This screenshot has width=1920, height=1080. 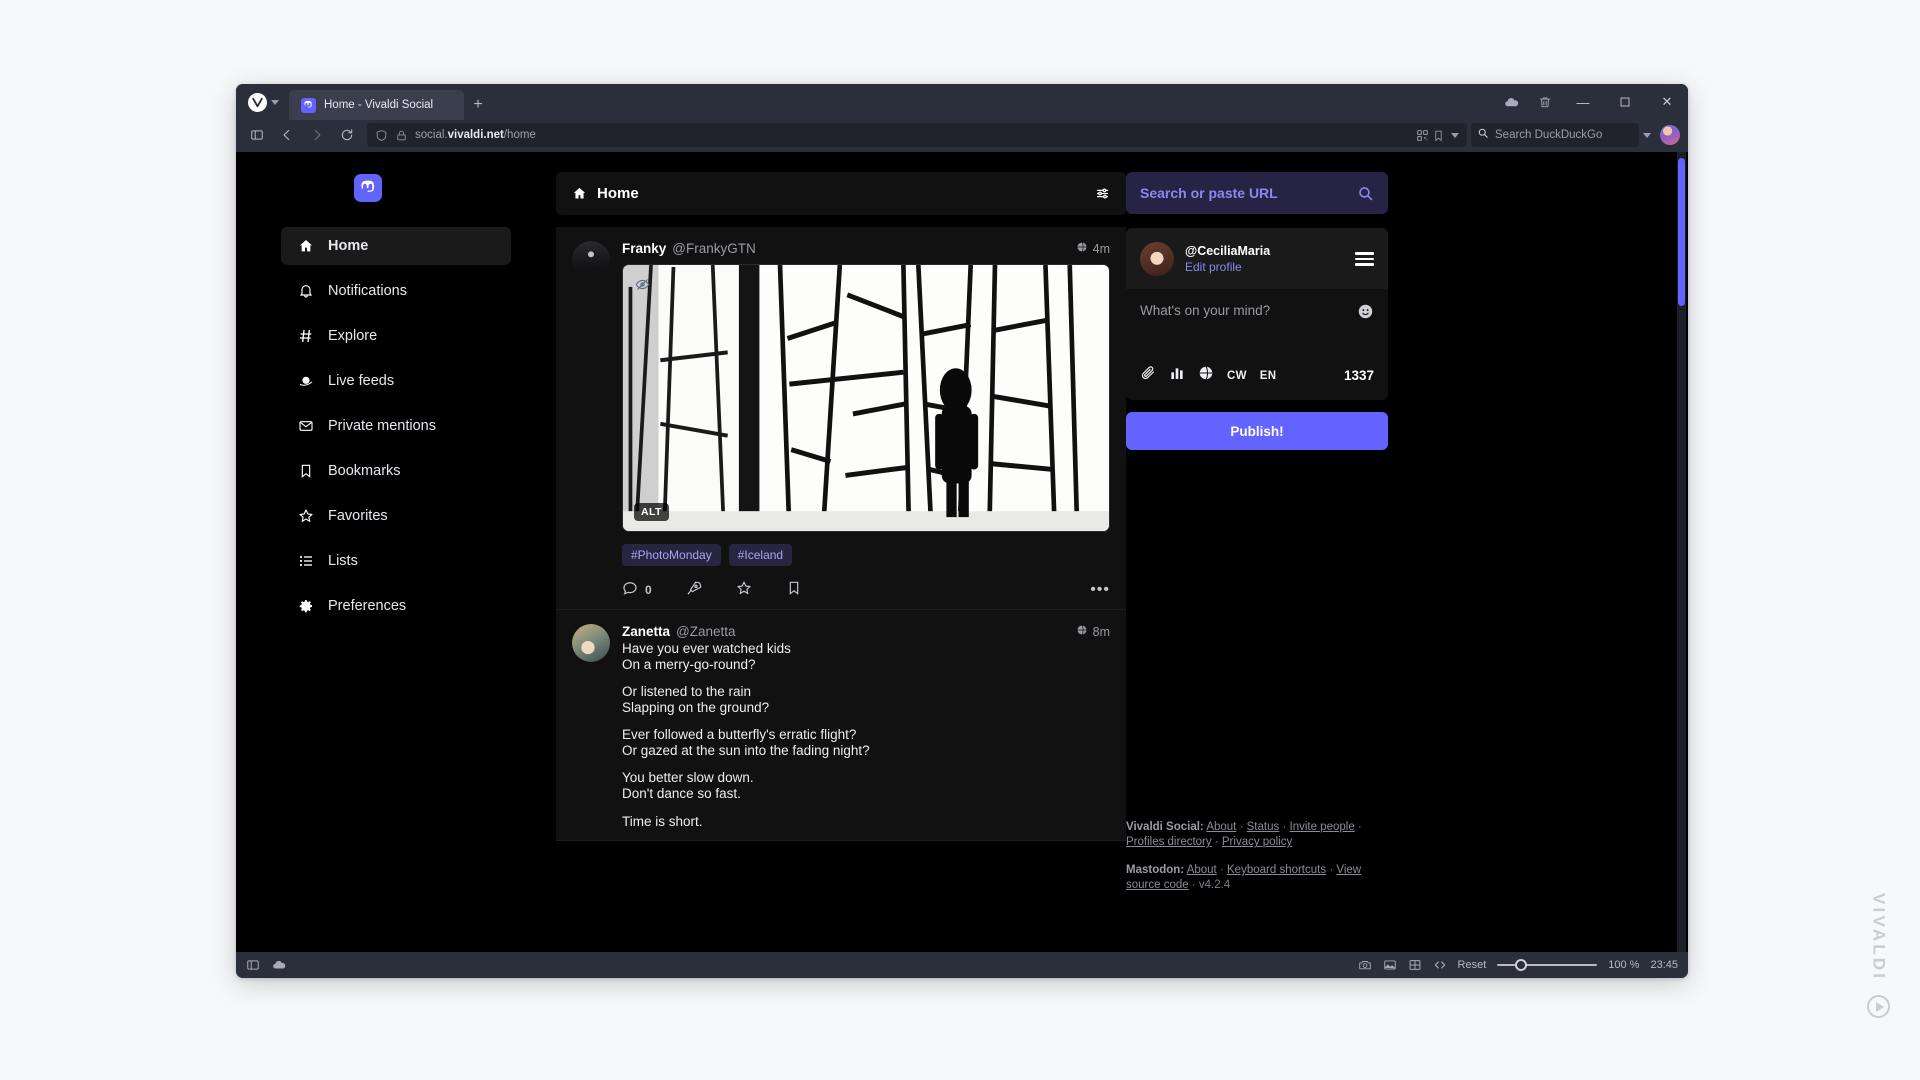 I want to click on zoom-slider, so click(x=1547, y=965).